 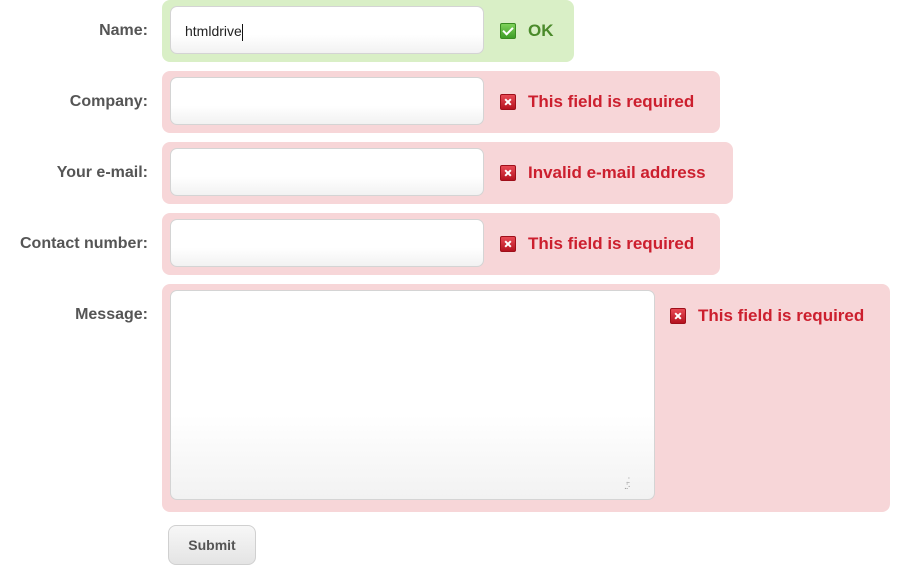 What do you see at coordinates (611, 243) in the screenshot?
I see `contact-status-text: This field is required` at bounding box center [611, 243].